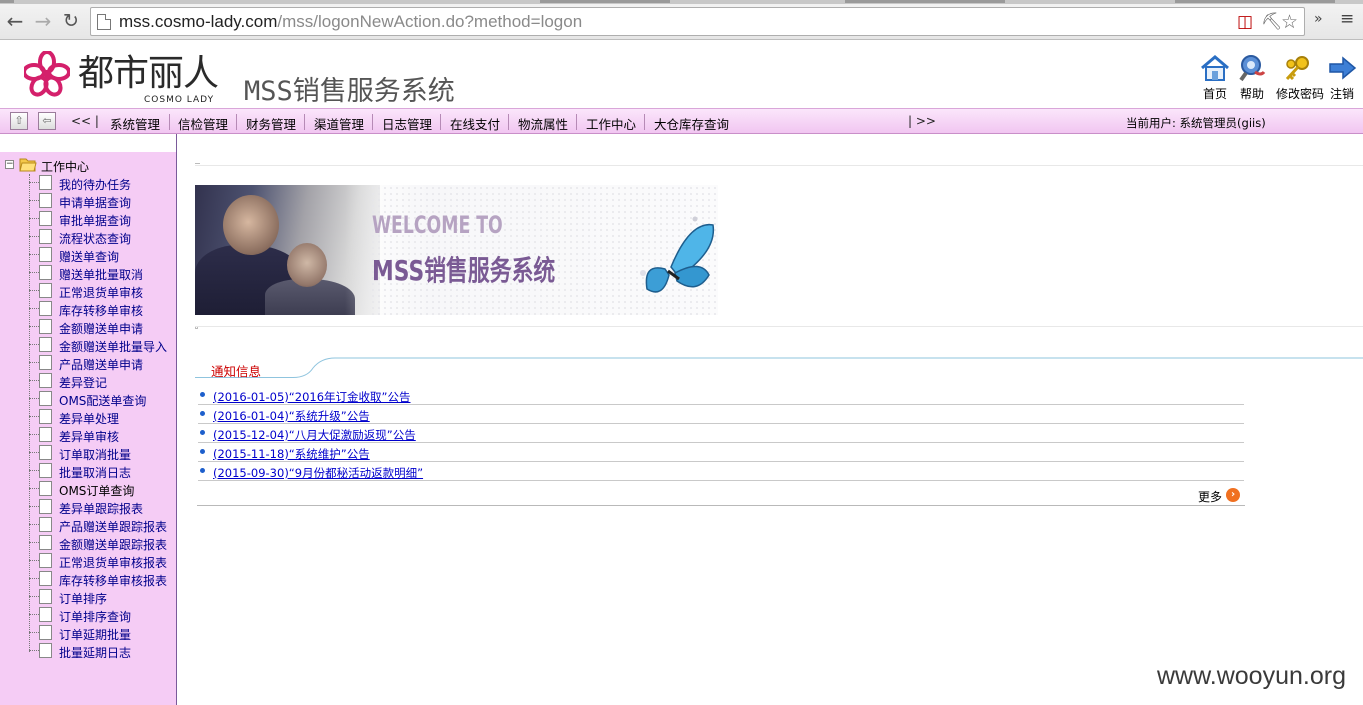 Image resolution: width=1363 pixels, height=705 pixels. What do you see at coordinates (349, 91) in the screenshot?
I see `system-title: MSS销售服务系统` at bounding box center [349, 91].